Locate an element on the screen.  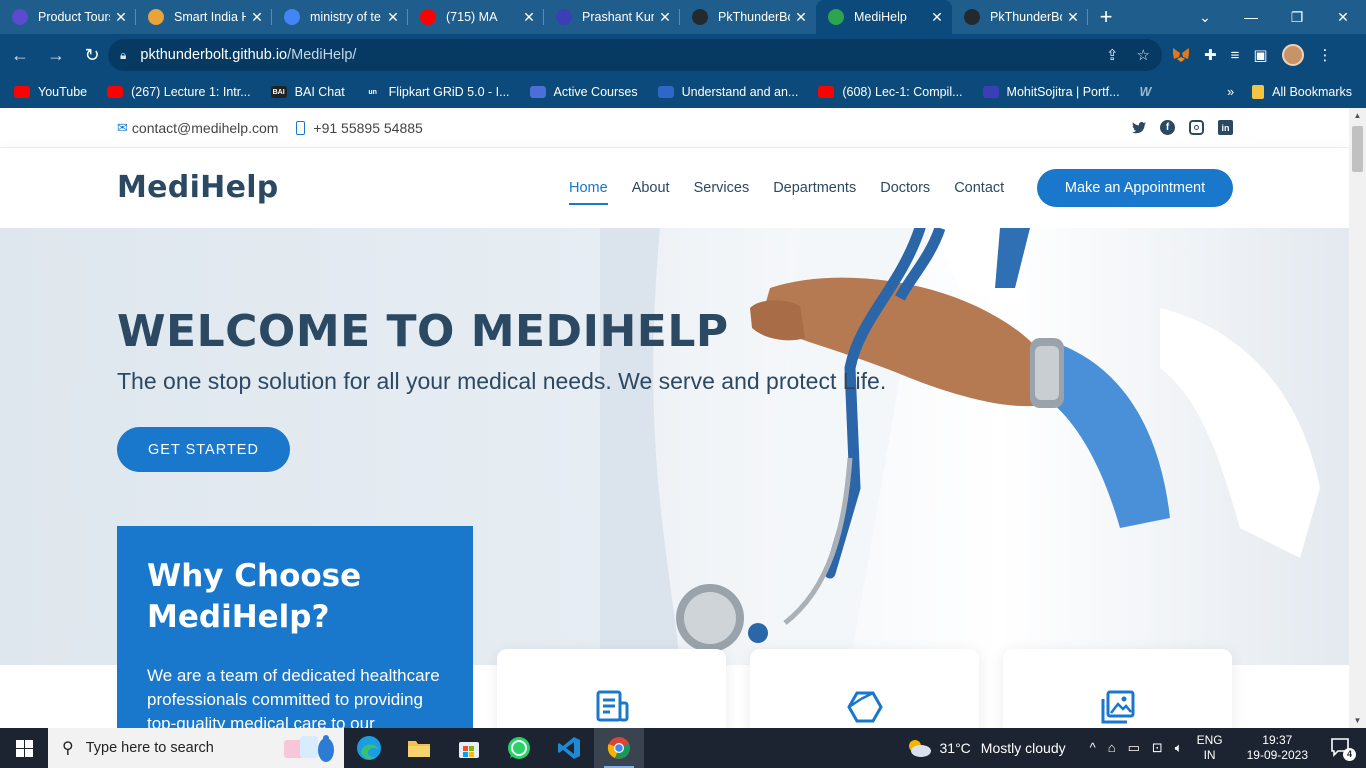
browser-tab: Prashant Kum ✕ is located at coordinates (612, 17).